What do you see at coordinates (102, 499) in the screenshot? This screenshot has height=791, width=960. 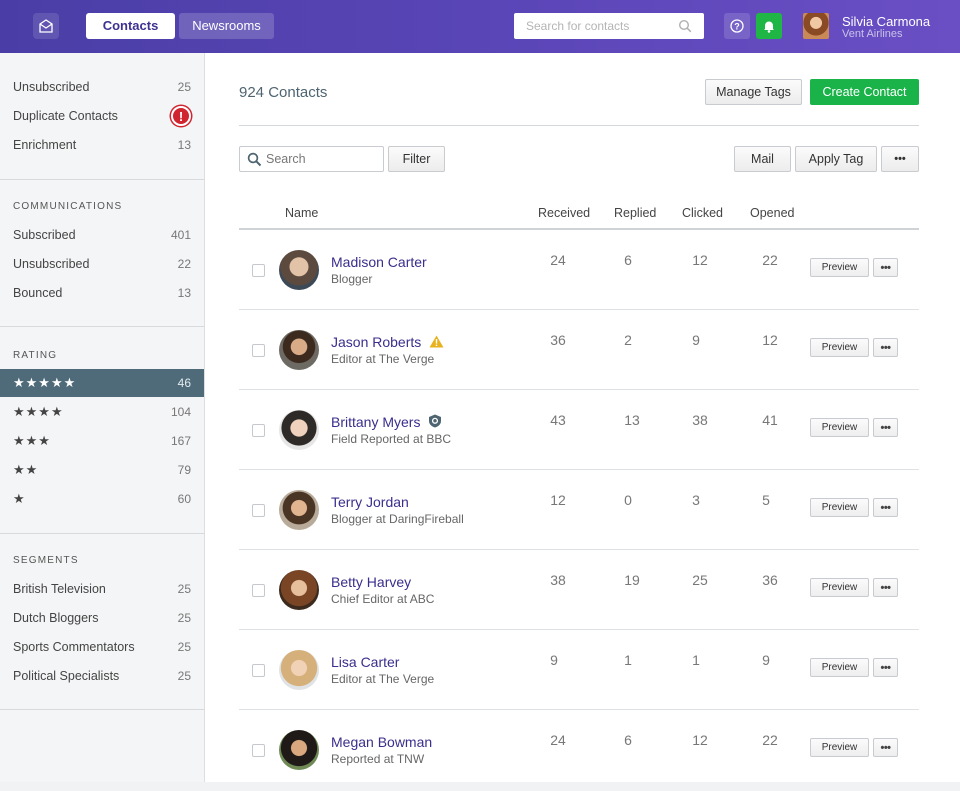 I see `sidebar-item-rating-1: ★ 60` at bounding box center [102, 499].